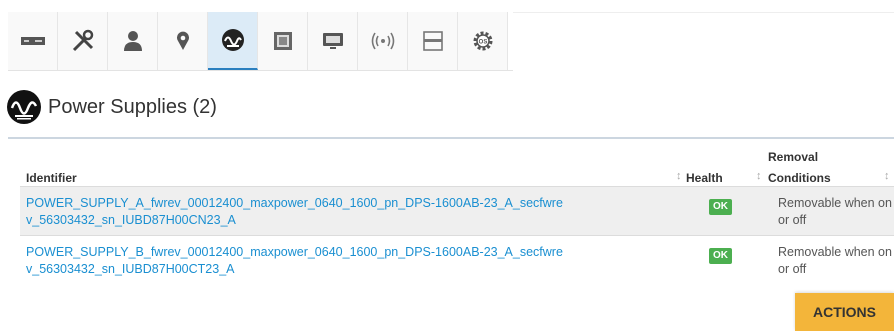  Describe the element at coordinates (799, 178) in the screenshot. I see `column-header-removal-line2: Conditions` at that location.